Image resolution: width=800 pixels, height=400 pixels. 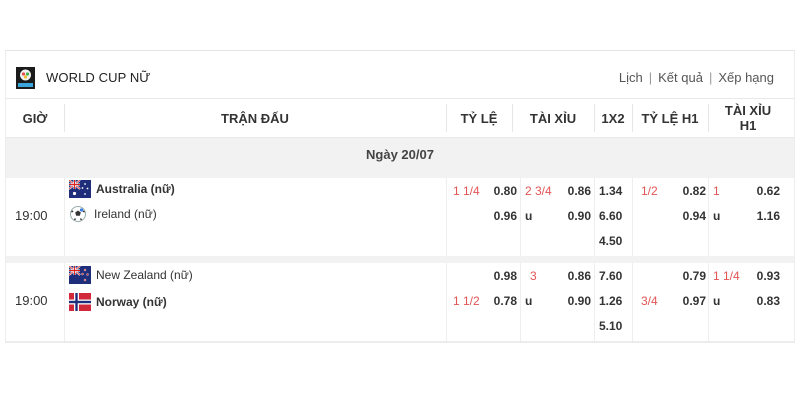 What do you see at coordinates (466, 301) in the screenshot?
I see `handicap-line: 1 1/2` at bounding box center [466, 301].